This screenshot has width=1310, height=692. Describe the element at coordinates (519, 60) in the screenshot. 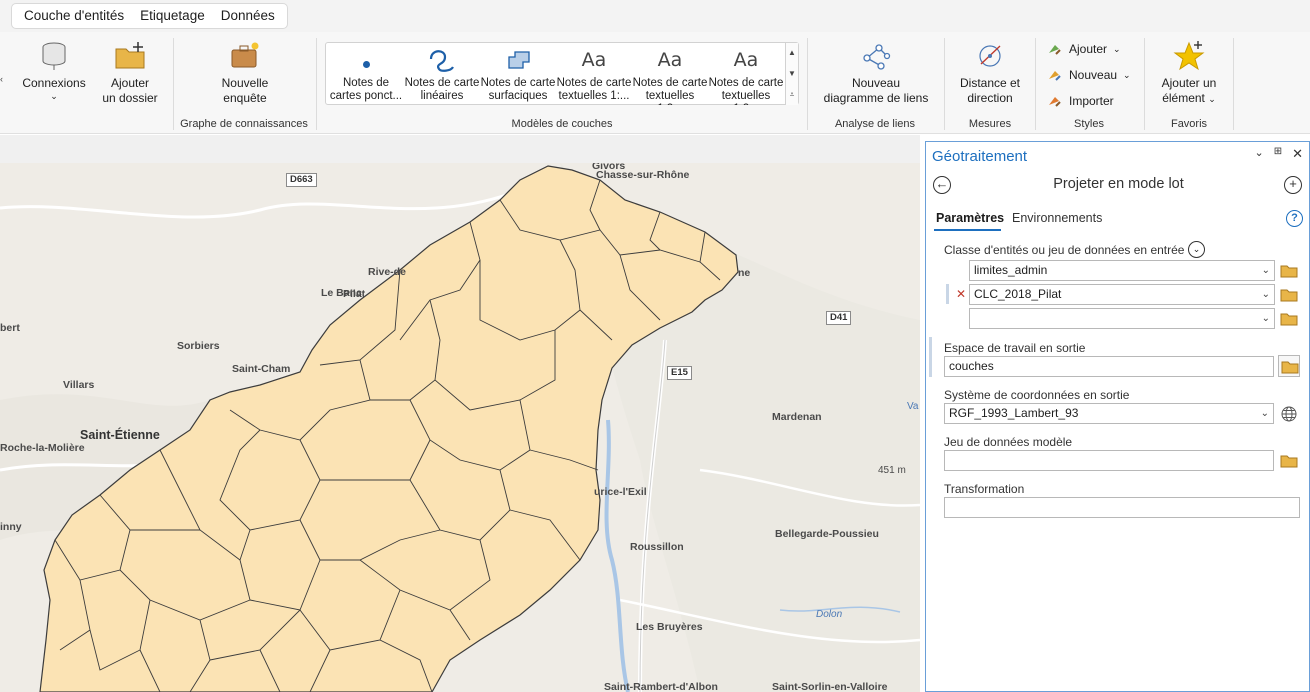

I see `polygon-icon` at that location.